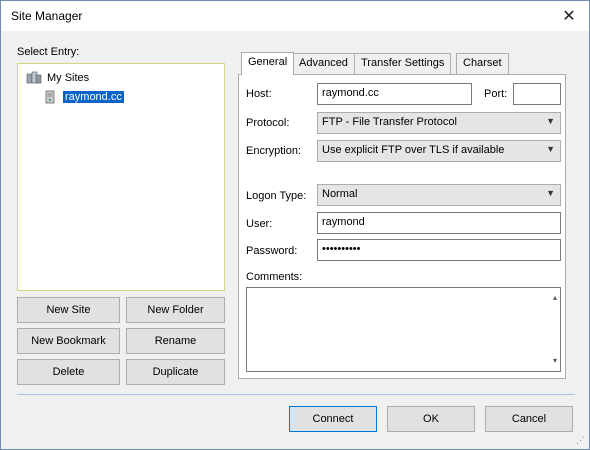 The image size is (590, 450). What do you see at coordinates (259, 94) in the screenshot?
I see `host-label: Host:` at bounding box center [259, 94].